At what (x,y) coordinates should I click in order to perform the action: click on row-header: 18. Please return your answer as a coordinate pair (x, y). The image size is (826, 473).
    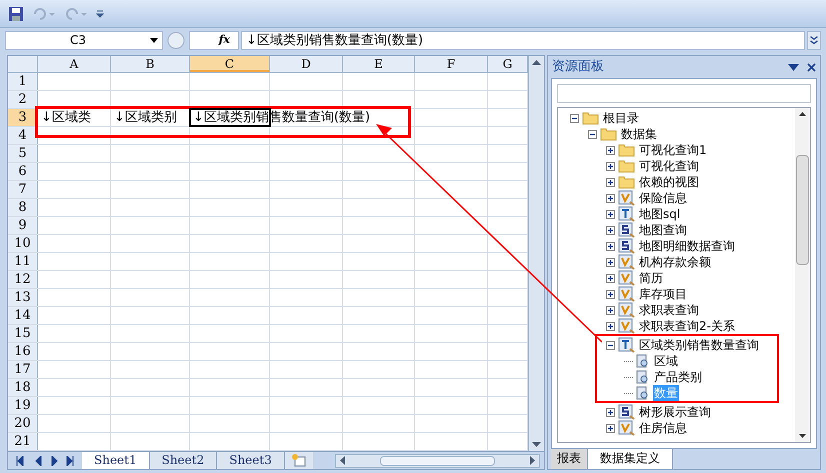
    Looking at the image, I should click on (23, 387).